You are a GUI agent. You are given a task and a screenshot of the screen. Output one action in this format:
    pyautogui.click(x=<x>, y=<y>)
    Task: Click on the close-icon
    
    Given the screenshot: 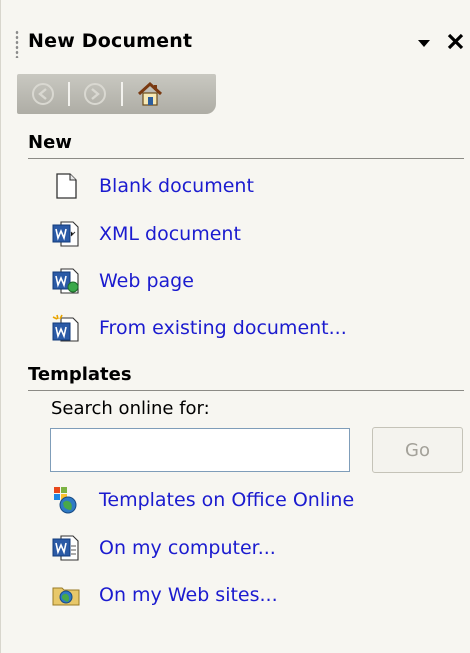 What is the action you would take?
    pyautogui.click(x=457, y=41)
    